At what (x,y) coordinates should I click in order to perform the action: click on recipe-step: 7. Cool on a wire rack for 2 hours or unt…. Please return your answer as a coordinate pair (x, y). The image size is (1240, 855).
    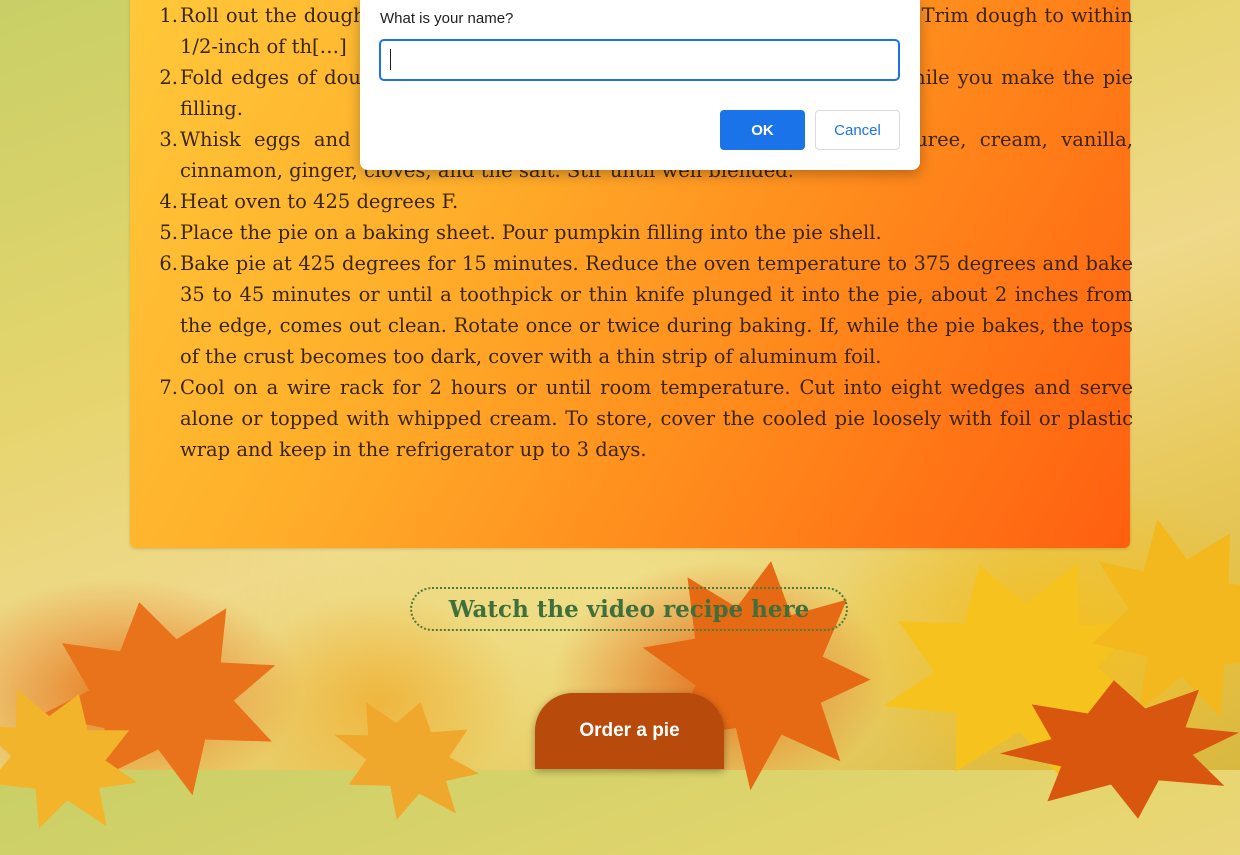
    Looking at the image, I should click on (646, 418).